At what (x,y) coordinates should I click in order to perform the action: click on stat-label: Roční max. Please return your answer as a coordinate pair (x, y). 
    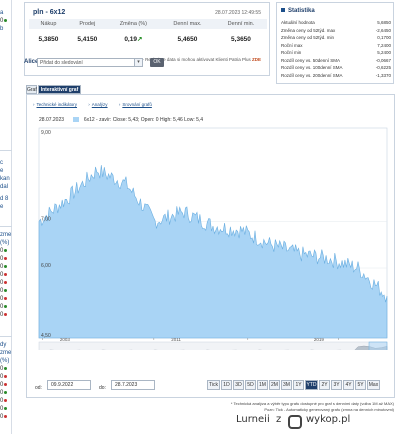
    Looking at the image, I should click on (292, 45).